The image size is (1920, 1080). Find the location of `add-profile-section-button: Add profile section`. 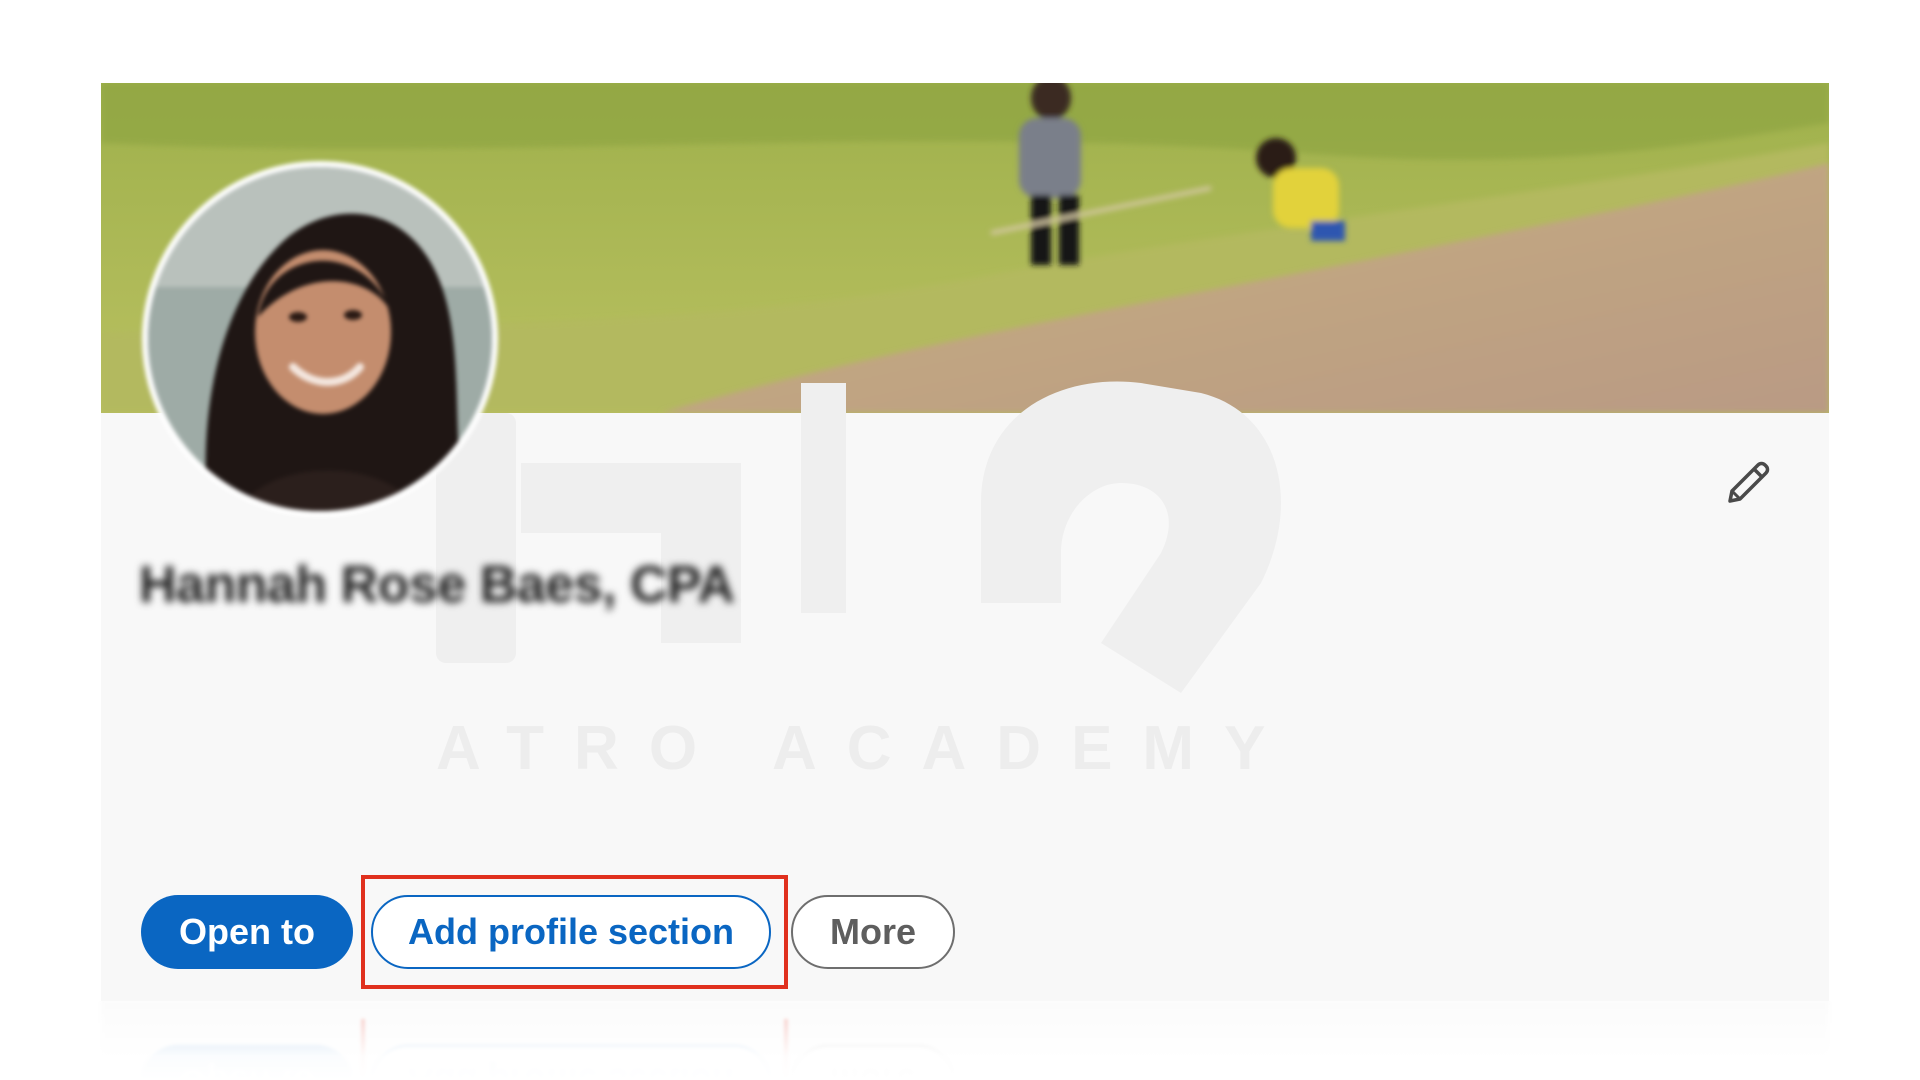

add-profile-section-button: Add profile section is located at coordinates (571, 932).